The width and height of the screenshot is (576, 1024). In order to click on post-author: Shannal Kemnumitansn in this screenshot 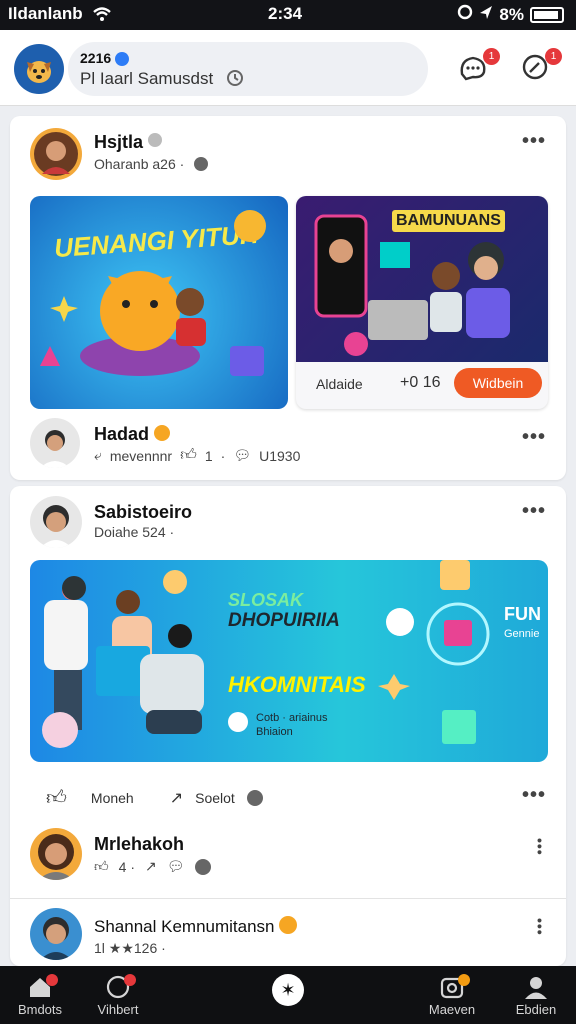, I will do `click(184, 926)`.